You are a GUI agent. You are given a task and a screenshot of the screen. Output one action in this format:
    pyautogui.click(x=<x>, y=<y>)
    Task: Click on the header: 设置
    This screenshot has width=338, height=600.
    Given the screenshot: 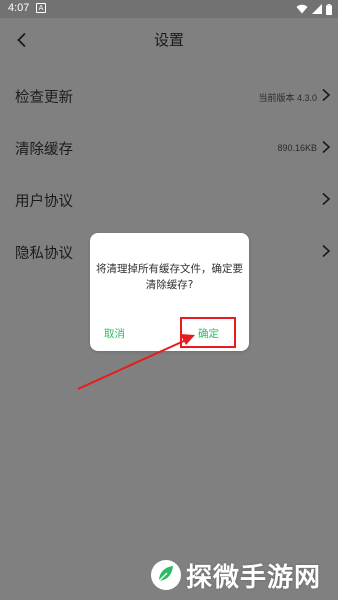 What is the action you would take?
    pyautogui.click(x=169, y=40)
    